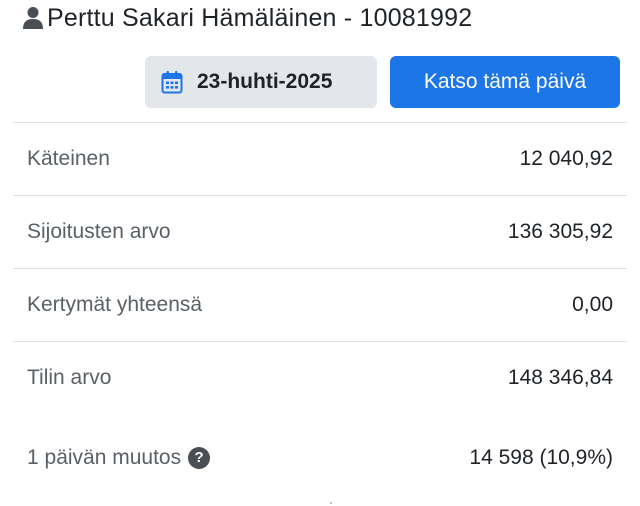 This screenshot has height=506, width=640. What do you see at coordinates (33, 18) in the screenshot?
I see `person-icon` at bounding box center [33, 18].